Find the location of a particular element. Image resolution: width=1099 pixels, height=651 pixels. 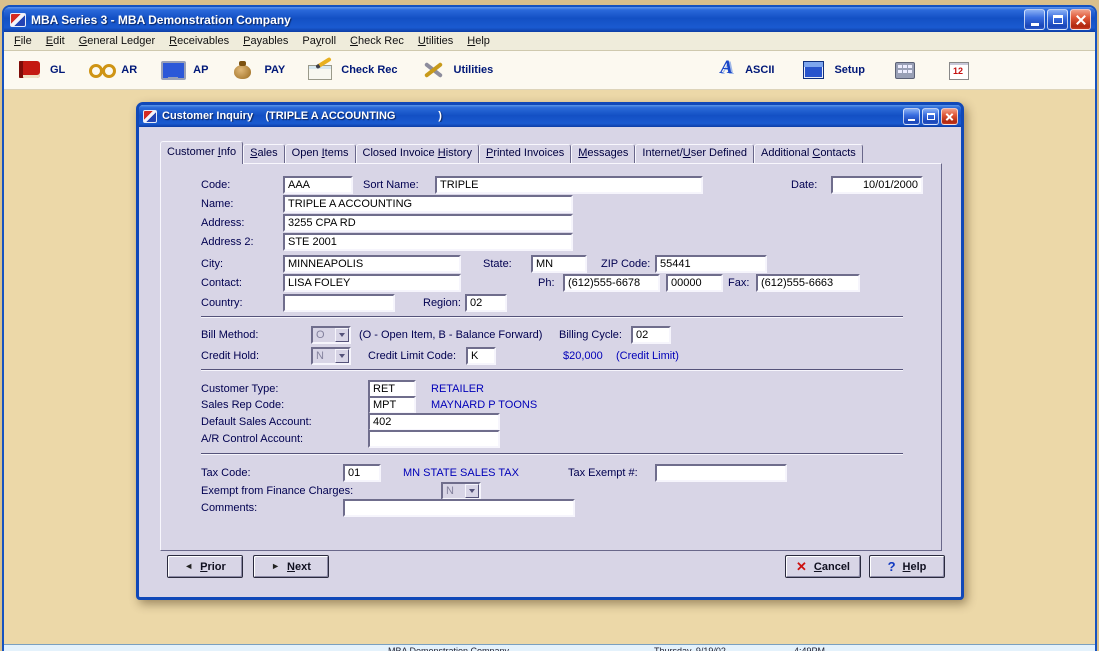

tab-open-items: Open Items is located at coordinates (320, 153).